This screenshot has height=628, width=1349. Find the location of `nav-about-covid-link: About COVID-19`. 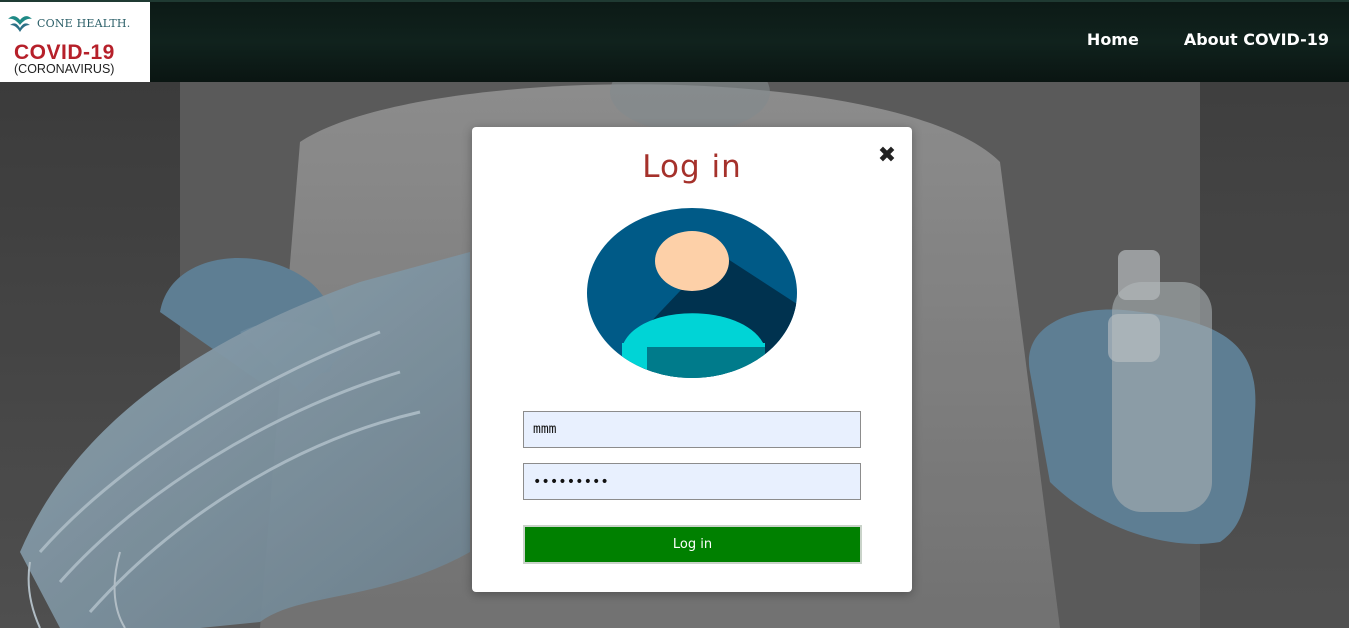

nav-about-covid-link: About COVID-19 is located at coordinates (1256, 39).